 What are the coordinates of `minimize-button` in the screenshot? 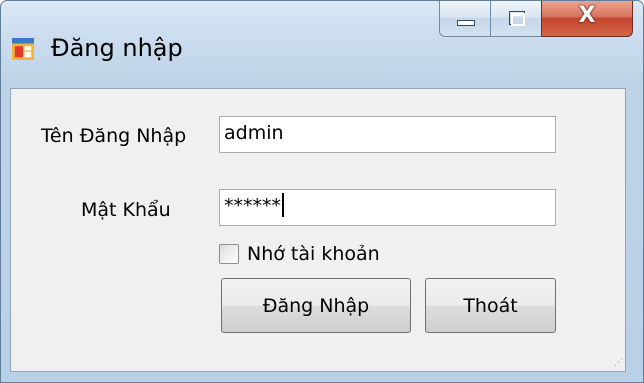 It's located at (465, 19).